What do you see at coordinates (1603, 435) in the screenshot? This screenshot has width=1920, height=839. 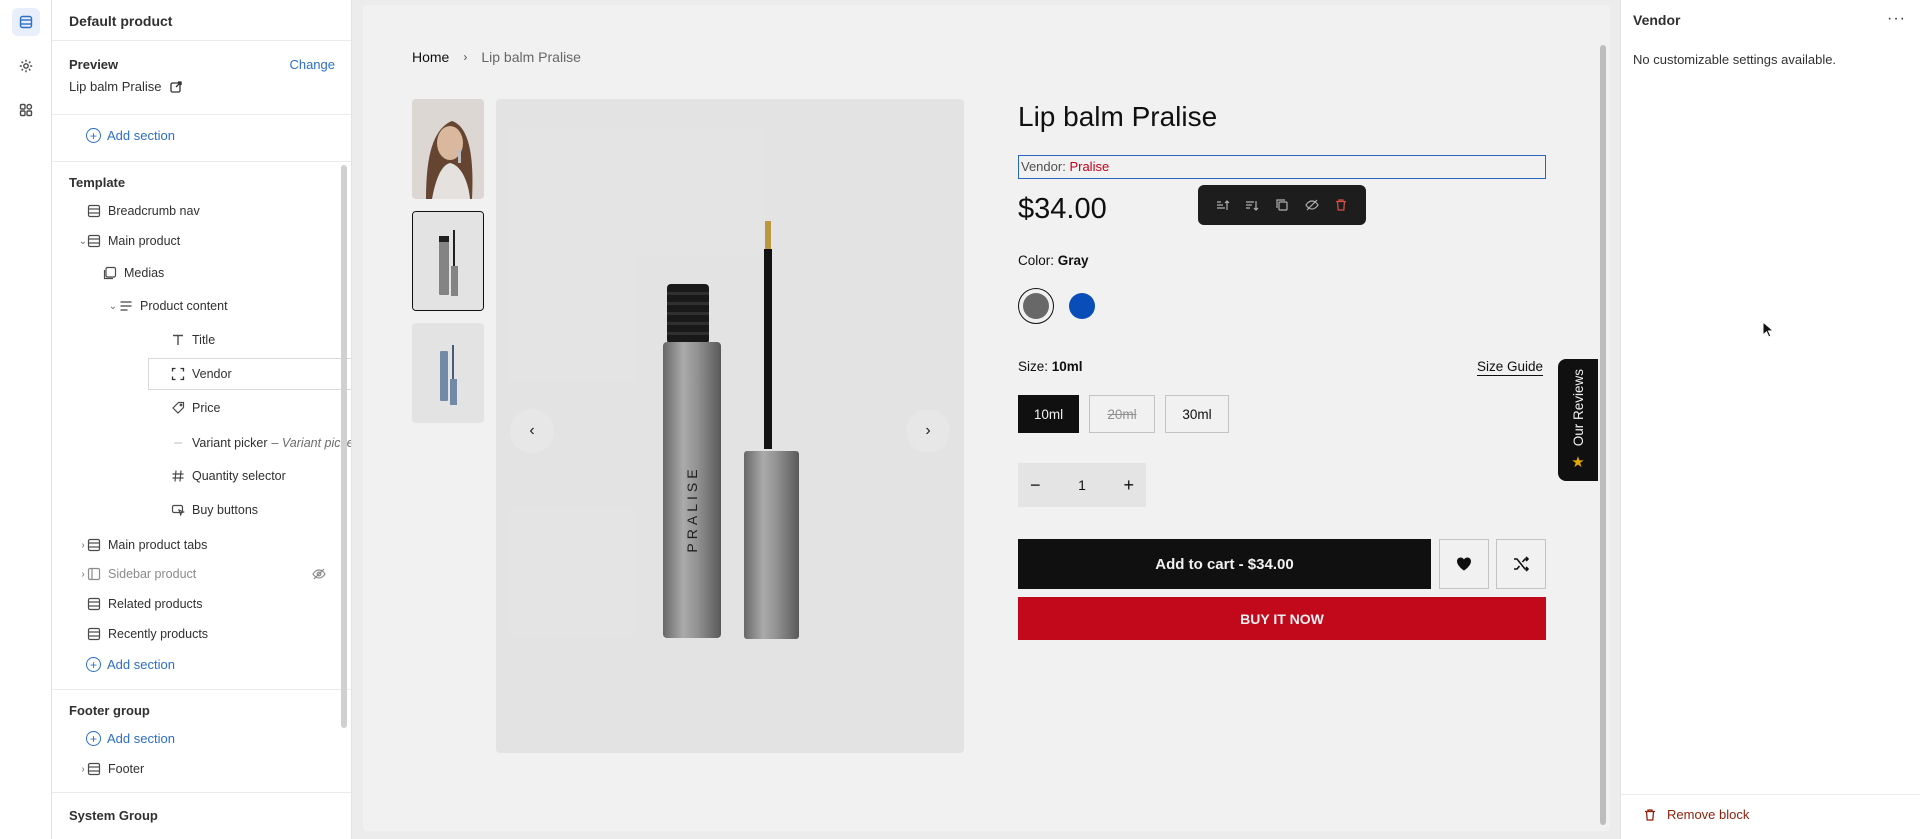 I see `canvas-scrollbar` at bounding box center [1603, 435].